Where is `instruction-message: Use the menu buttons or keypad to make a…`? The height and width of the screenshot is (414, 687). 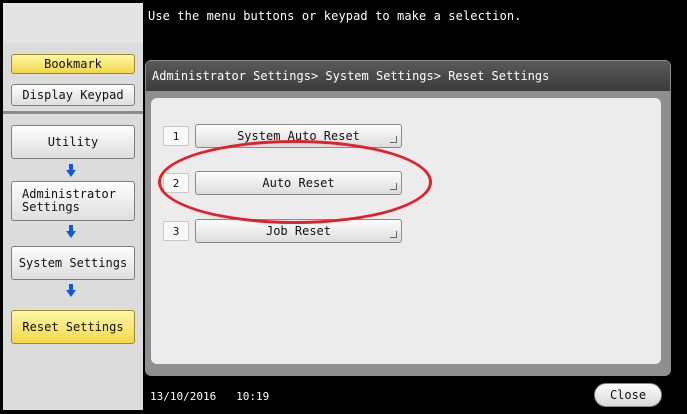
instruction-message: Use the menu buttons or keypad to make a… is located at coordinates (335, 16).